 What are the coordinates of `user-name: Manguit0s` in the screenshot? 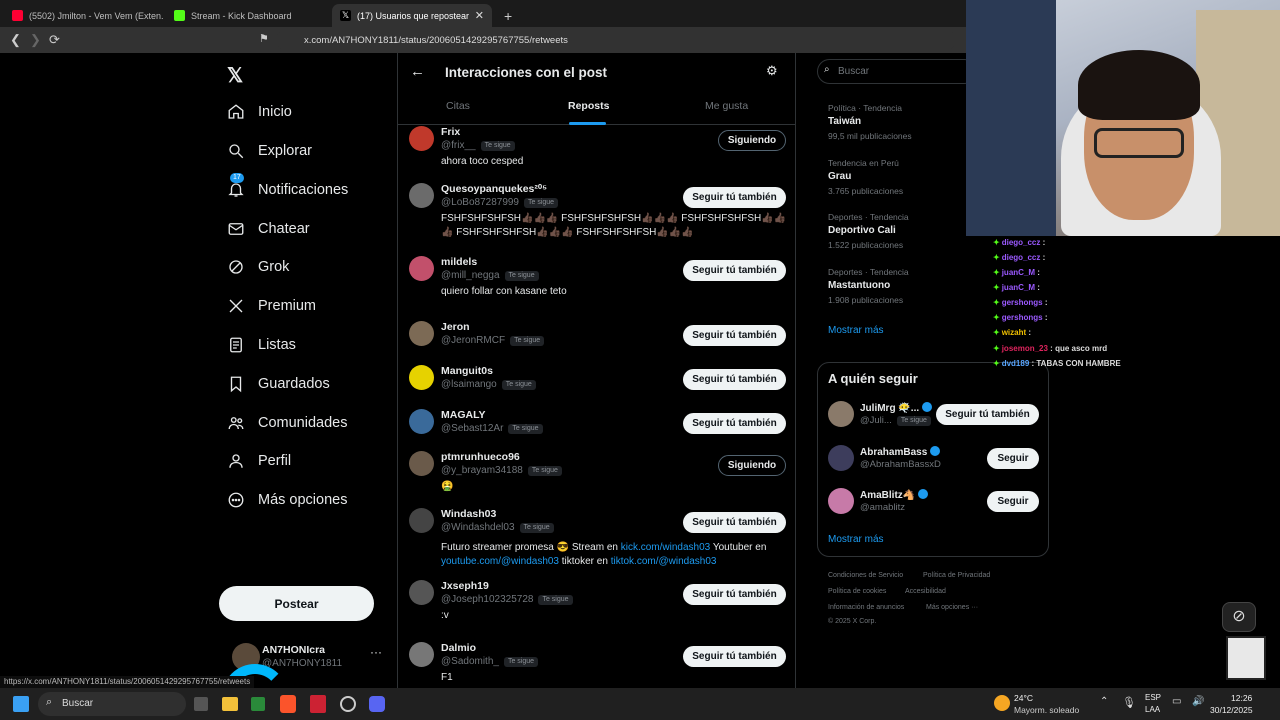 It's located at (467, 371).